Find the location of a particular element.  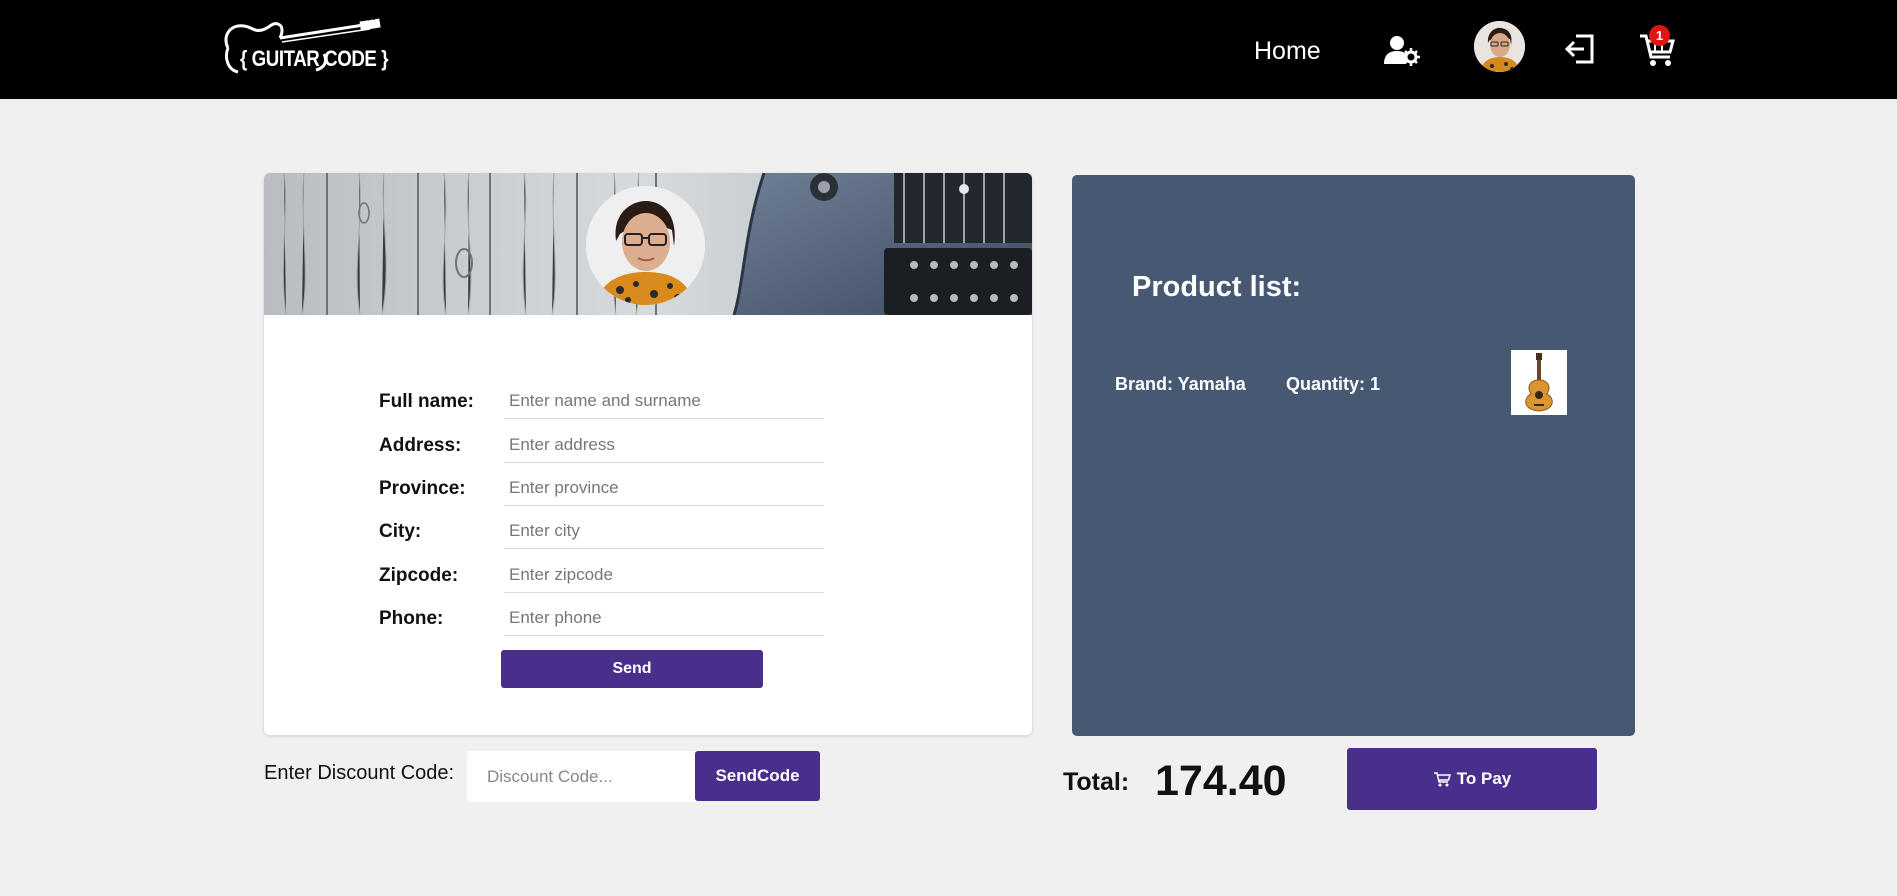

form-row-city: City: is located at coordinates (609, 533).